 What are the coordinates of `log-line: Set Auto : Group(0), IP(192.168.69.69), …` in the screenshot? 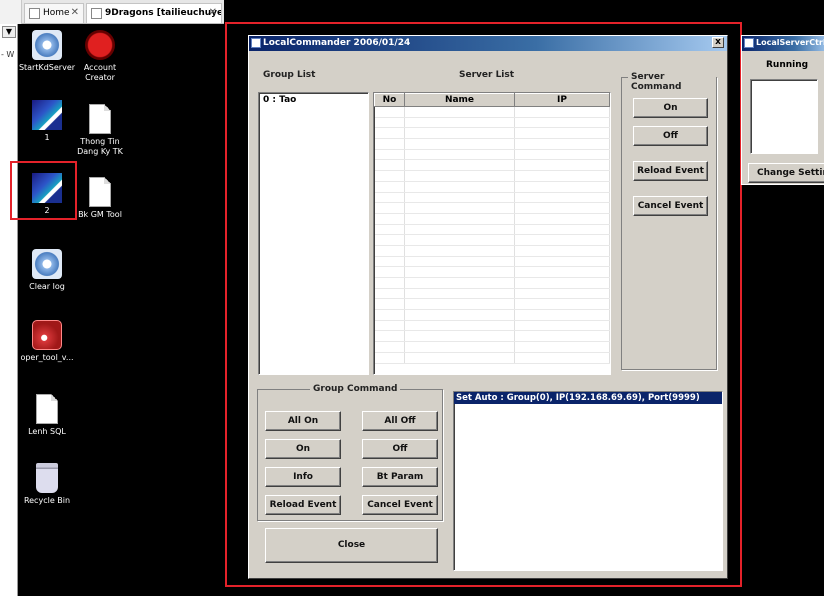 It's located at (588, 398).